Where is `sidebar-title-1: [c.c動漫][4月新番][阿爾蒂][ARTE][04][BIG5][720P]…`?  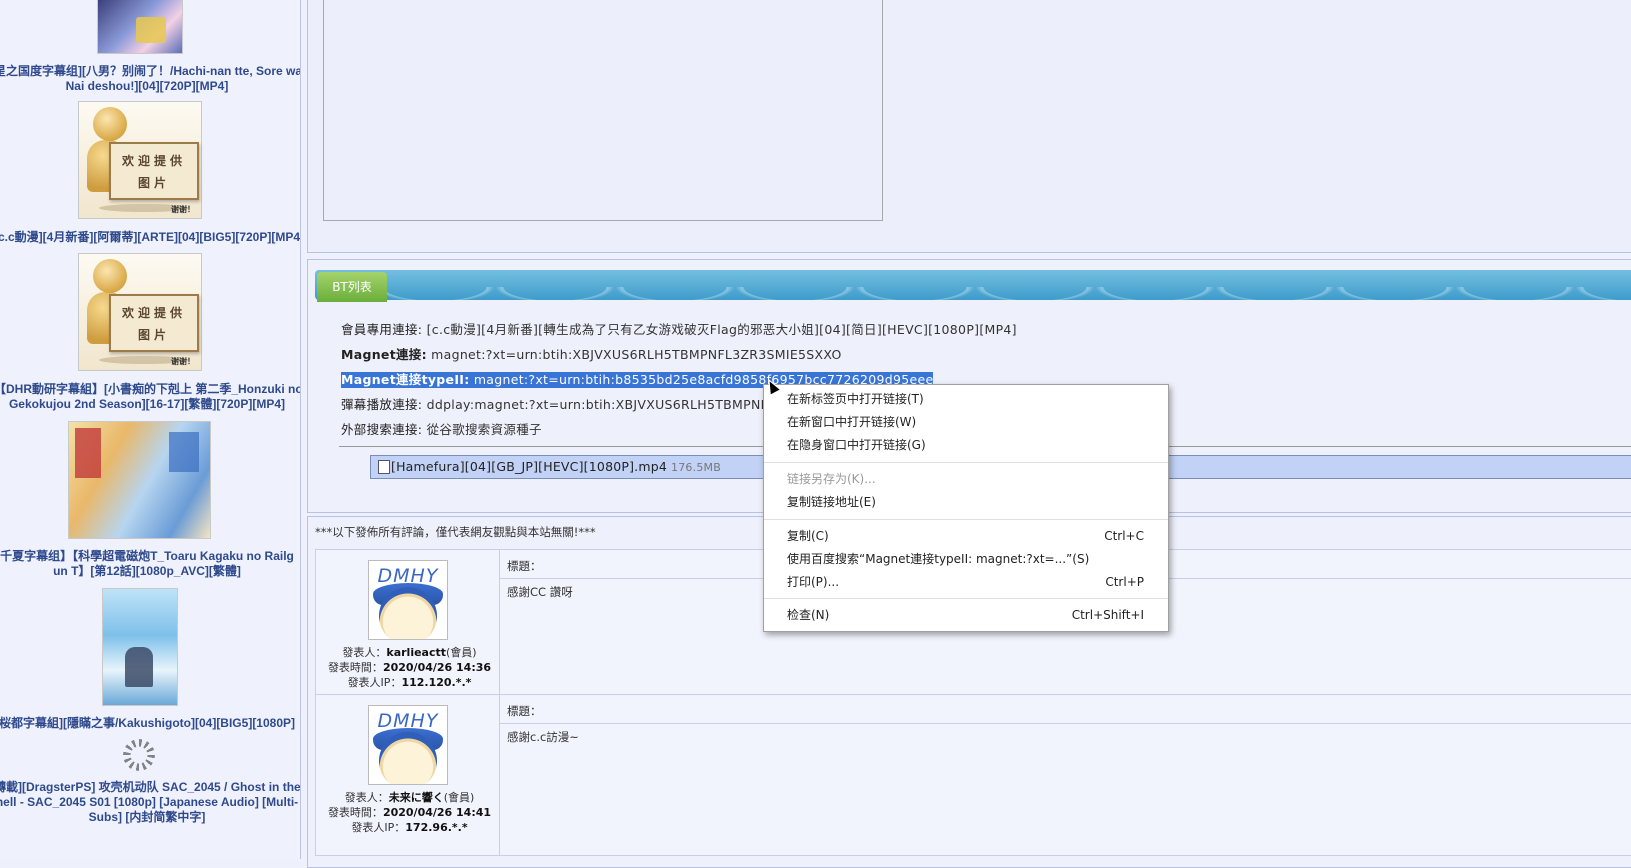
sidebar-title-1: [c.c動漫][4月新番][阿爾蒂][ARTE][04][BIG5][720P]… is located at coordinates (150, 237).